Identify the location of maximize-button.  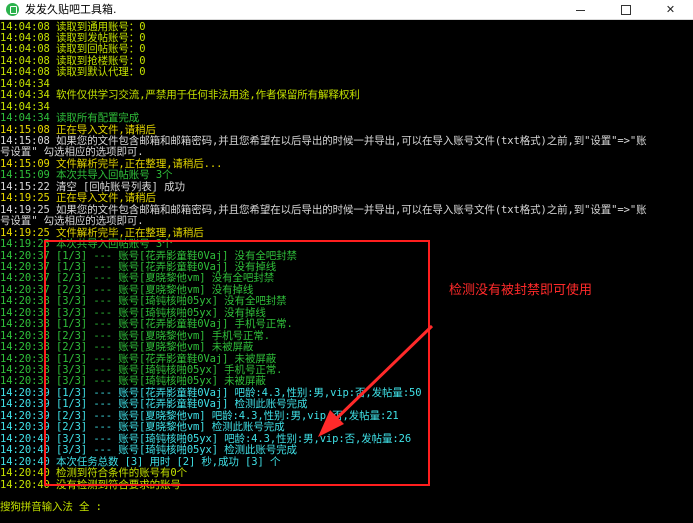
(625, 9).